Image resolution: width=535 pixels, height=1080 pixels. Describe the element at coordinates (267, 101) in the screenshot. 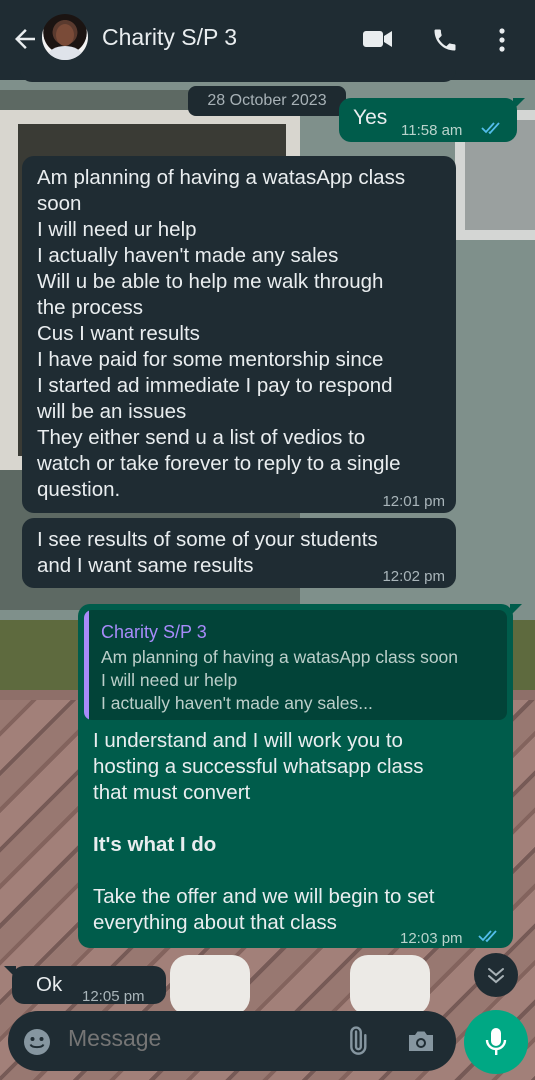

I see `date-separator: 28 October 2023` at that location.